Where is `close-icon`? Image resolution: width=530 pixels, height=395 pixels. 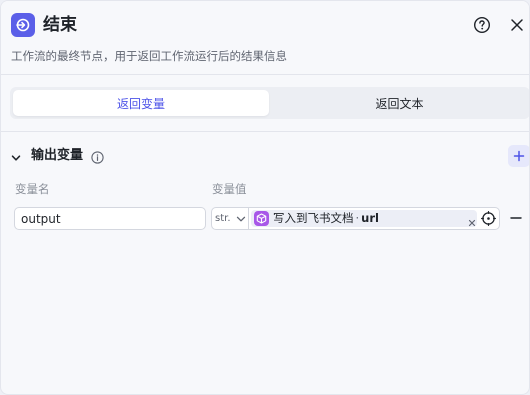 close-icon is located at coordinates (517, 25).